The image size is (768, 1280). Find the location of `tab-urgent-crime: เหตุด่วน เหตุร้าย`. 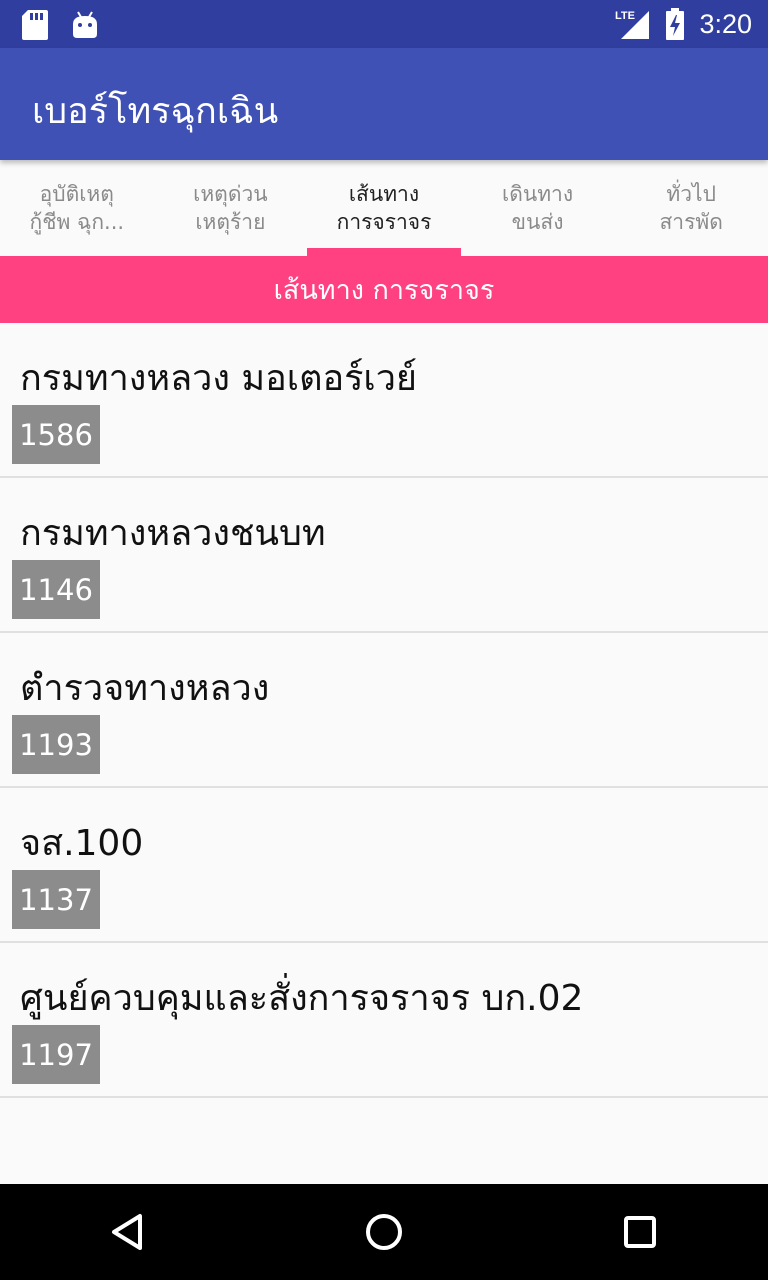

tab-urgent-crime: เหตุด่วน เหตุร้าย is located at coordinates (231, 208).